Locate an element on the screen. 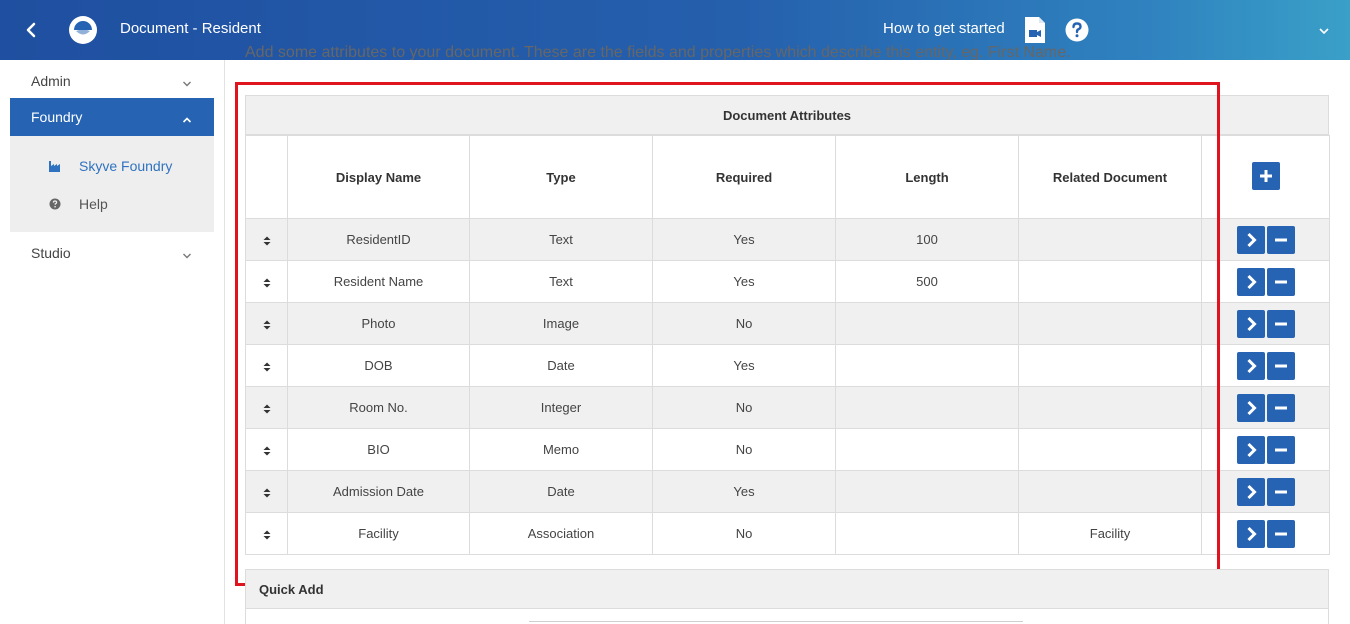 The height and width of the screenshot is (624, 1350). quick-add-header: Quick Add is located at coordinates (787, 589).